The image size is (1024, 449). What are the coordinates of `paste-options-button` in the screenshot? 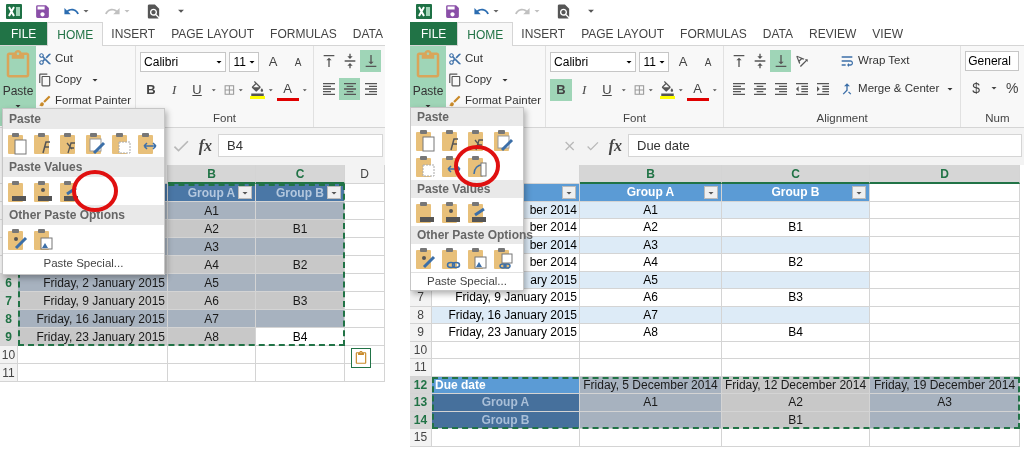 It's located at (361, 358).